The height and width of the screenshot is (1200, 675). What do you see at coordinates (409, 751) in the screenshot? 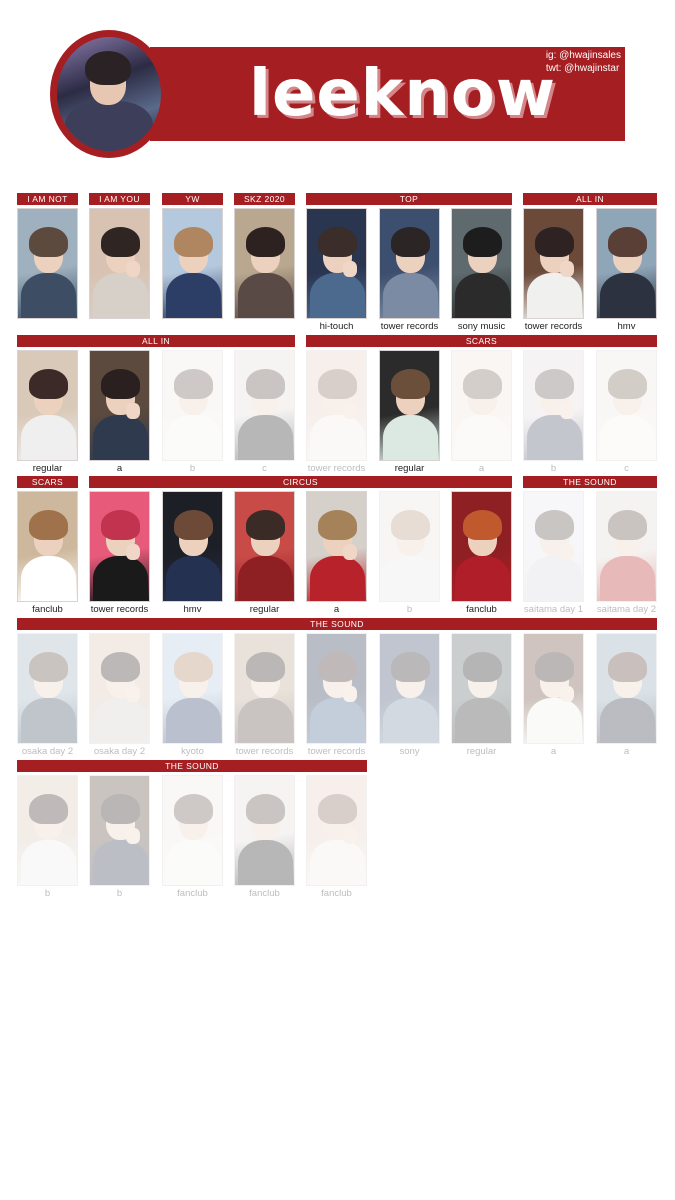
I see `photocard-caption: sony` at bounding box center [409, 751].